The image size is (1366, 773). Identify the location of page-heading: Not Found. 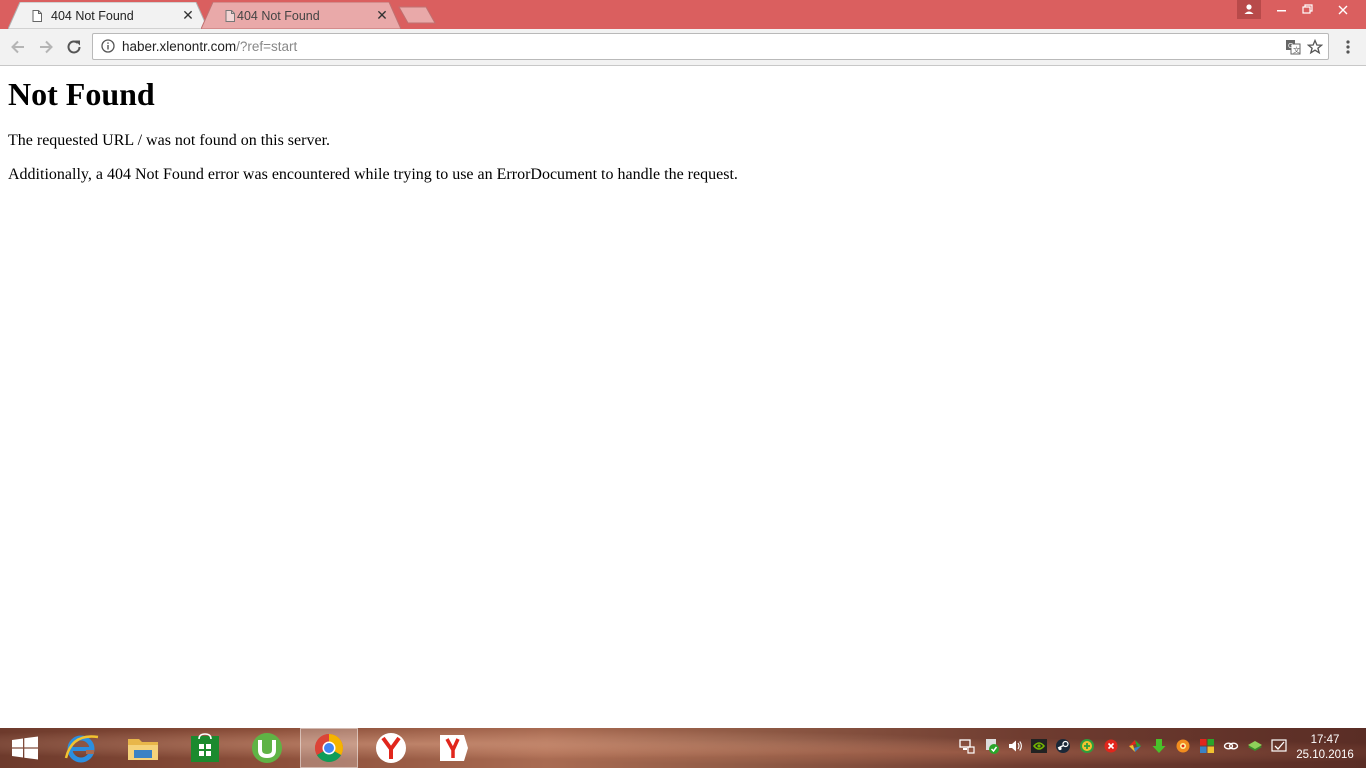
(81, 94).